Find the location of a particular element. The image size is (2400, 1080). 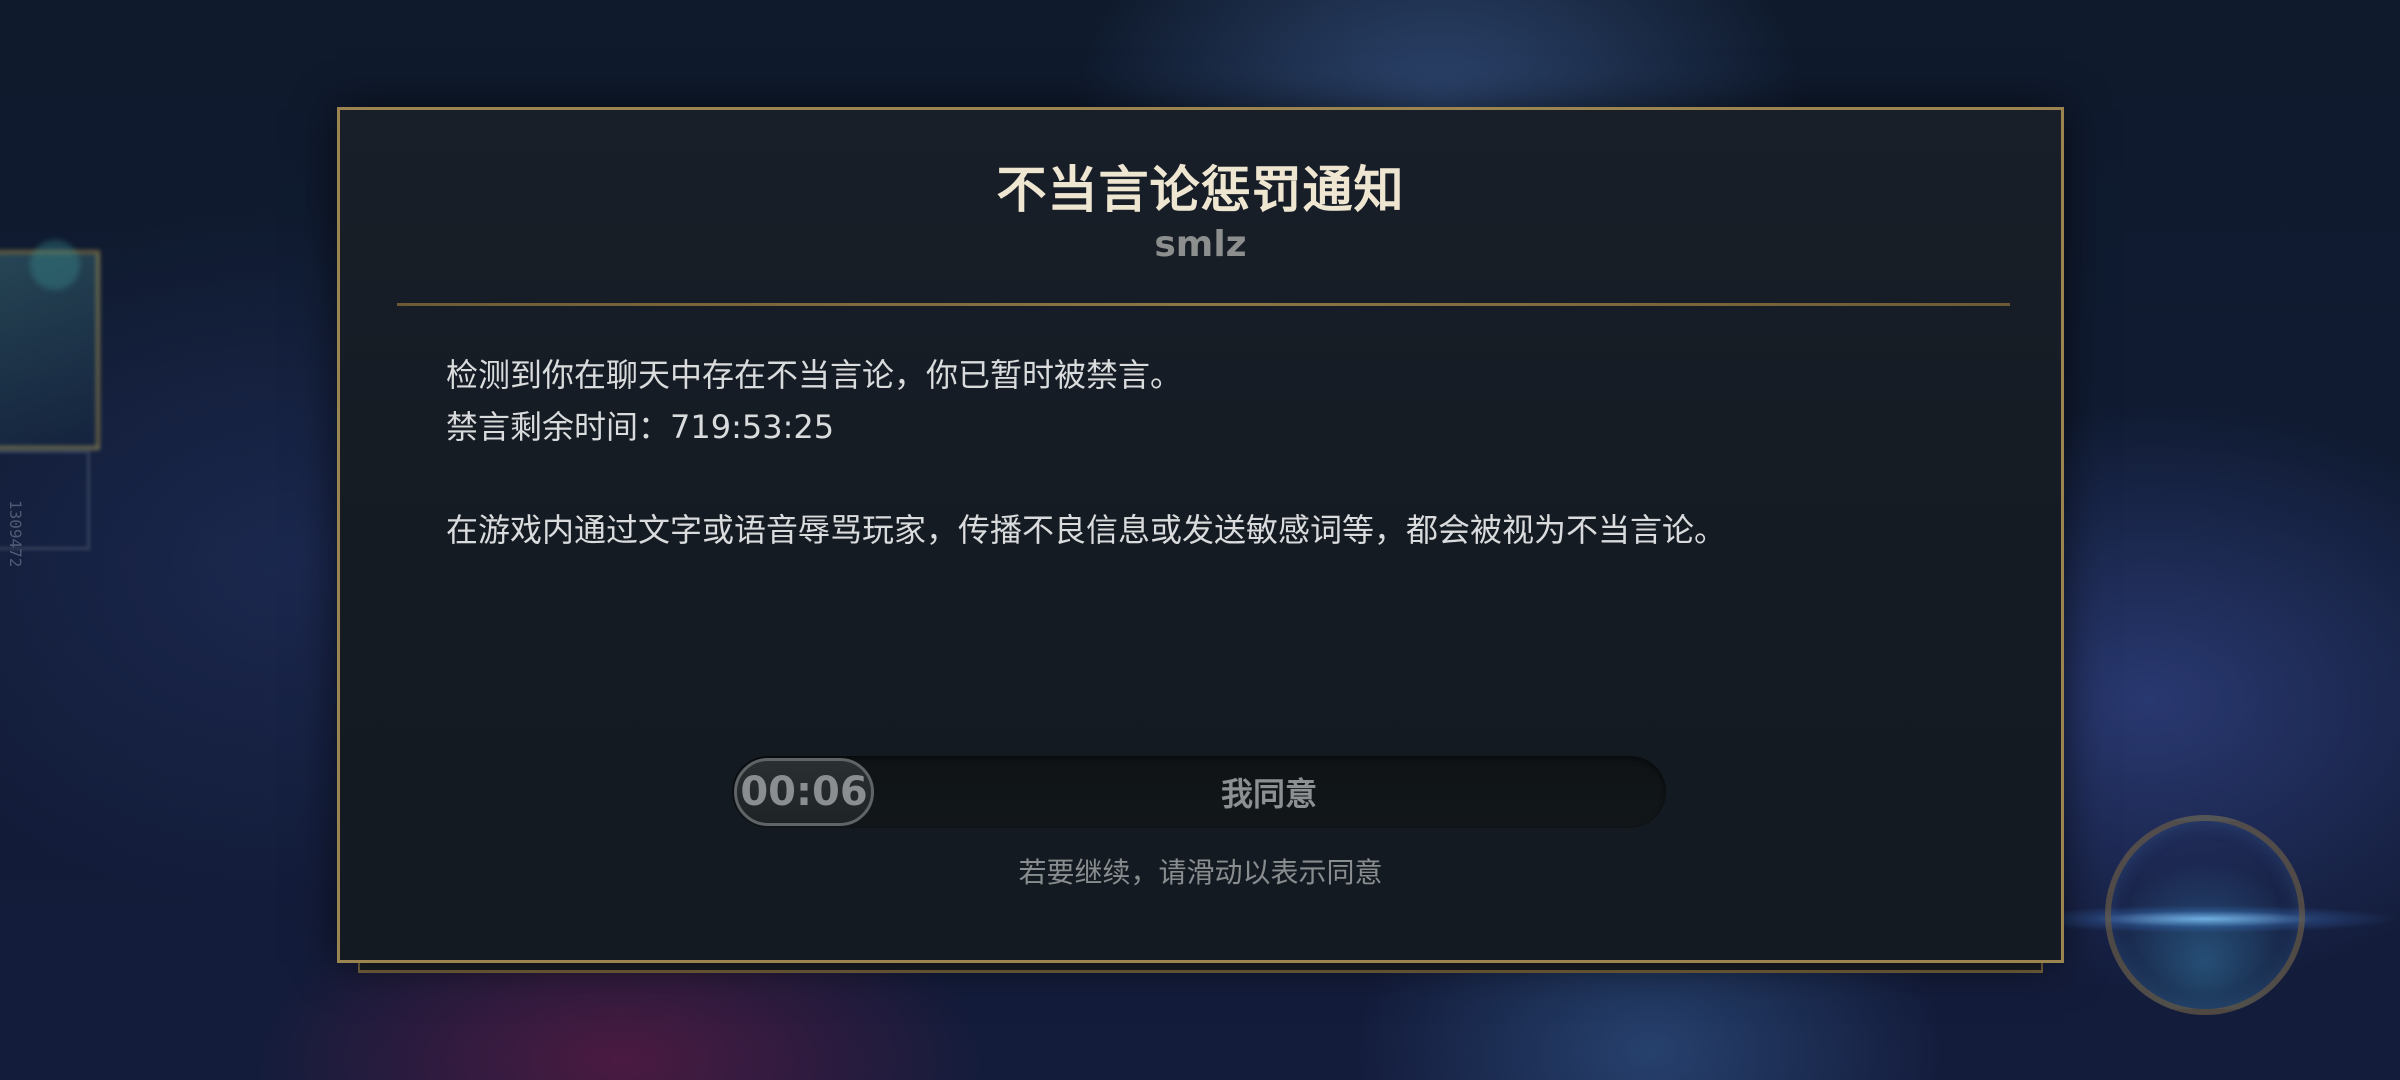

slider-hint: 若要继续，请滑动以表示同意 is located at coordinates (1200, 872).